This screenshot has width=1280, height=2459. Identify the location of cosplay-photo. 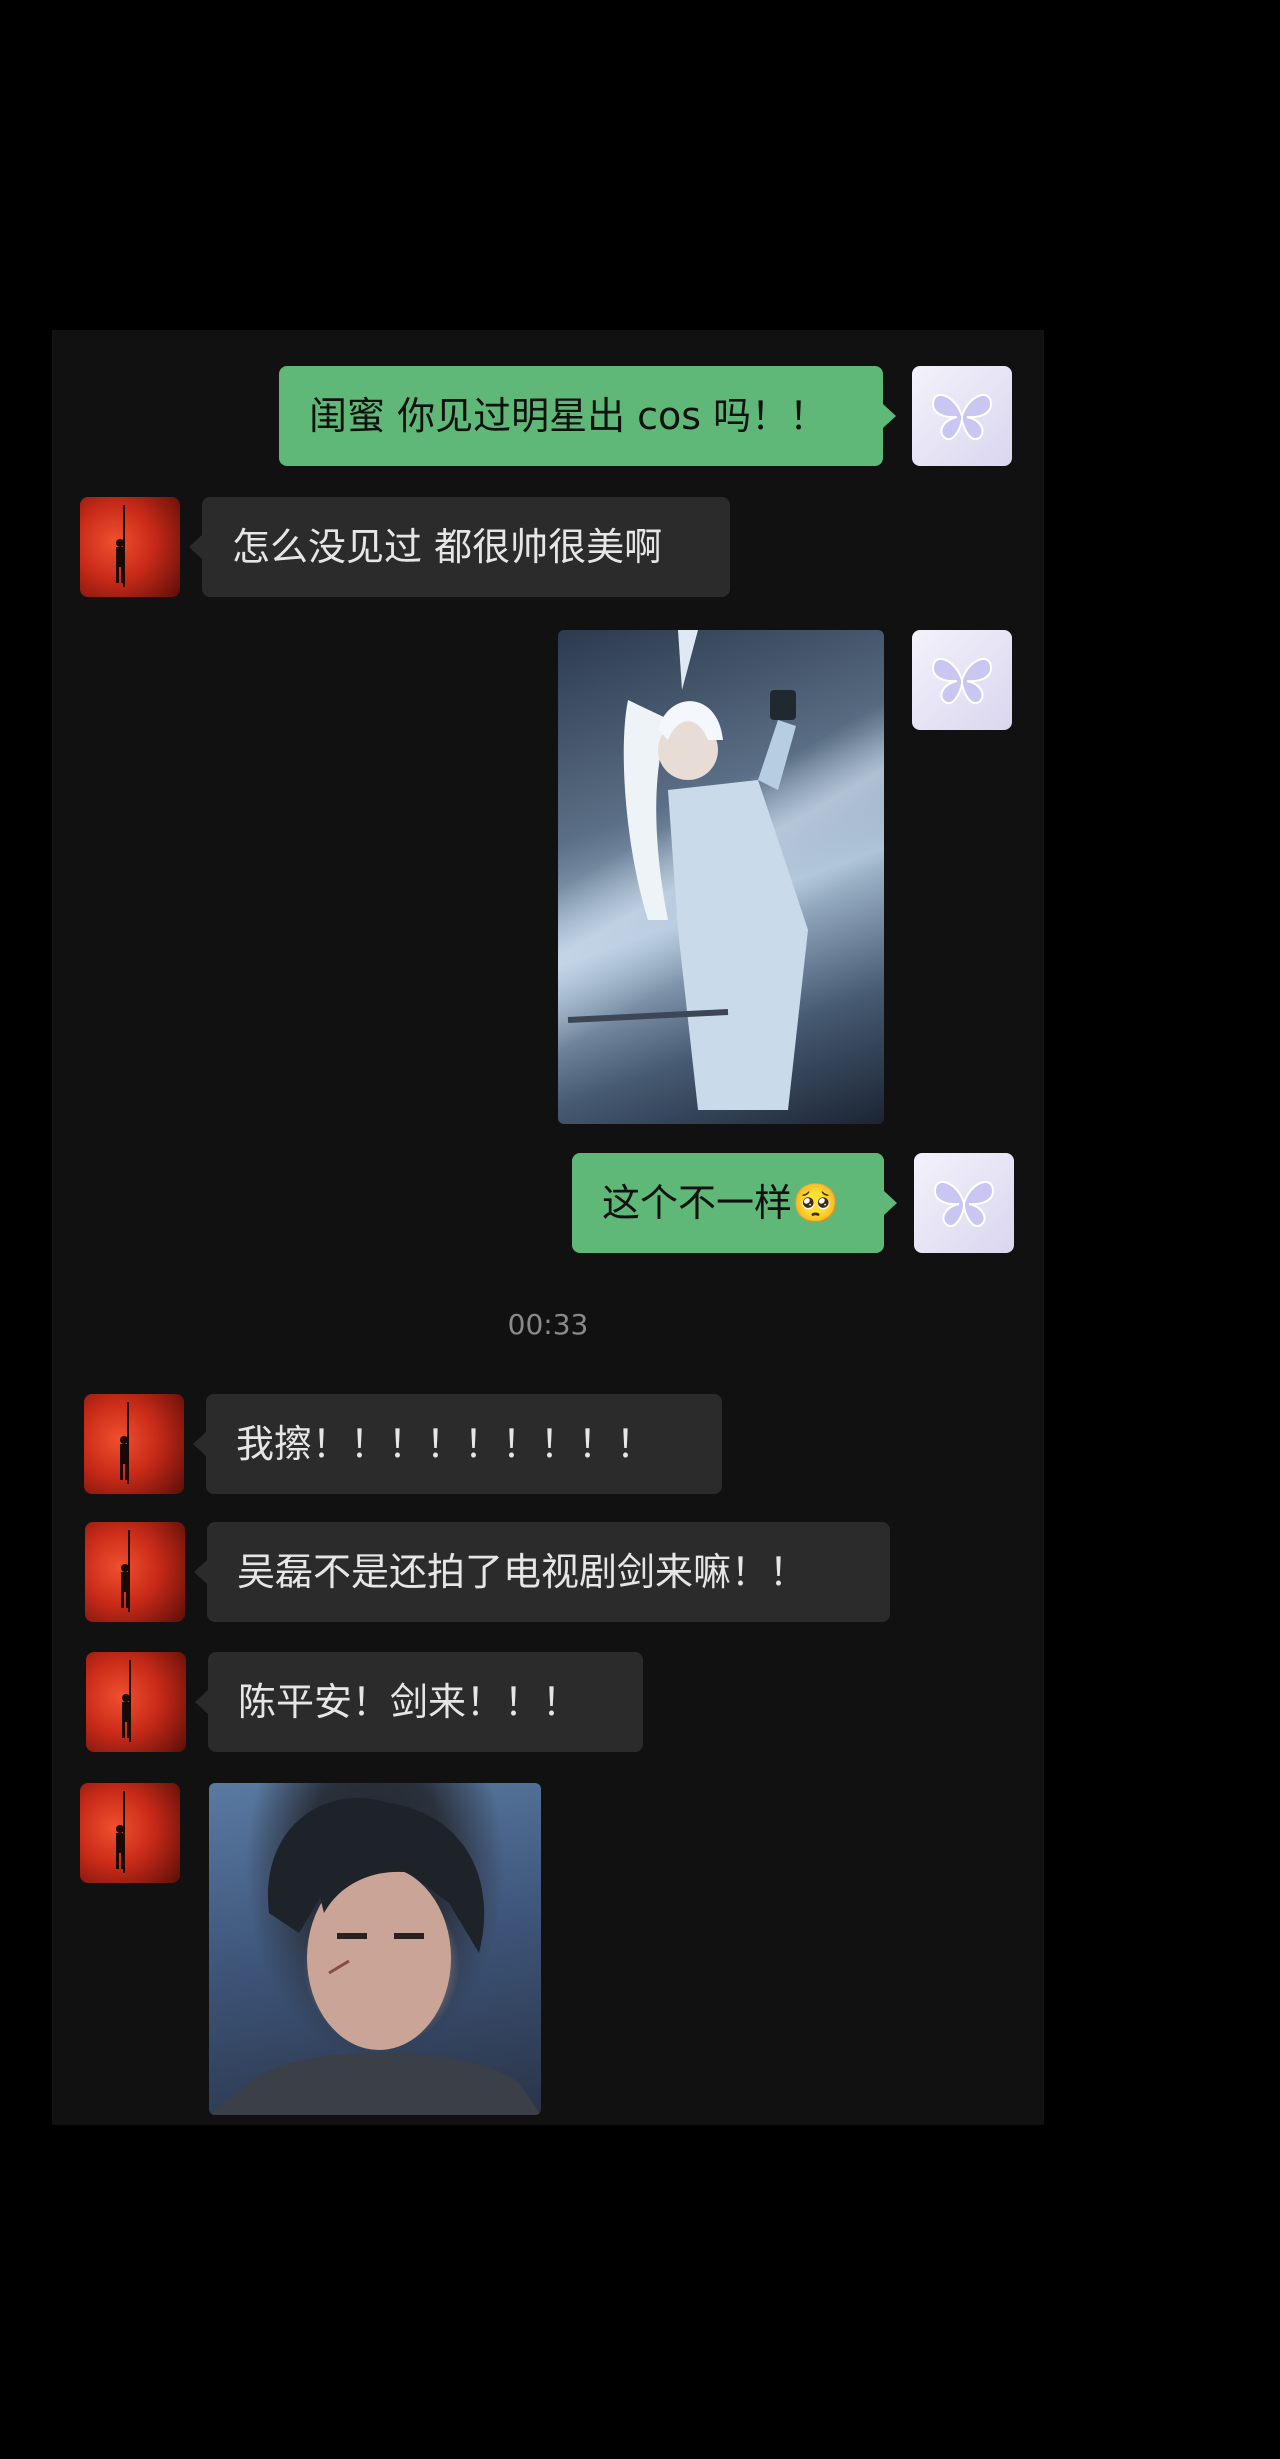
(721, 877).